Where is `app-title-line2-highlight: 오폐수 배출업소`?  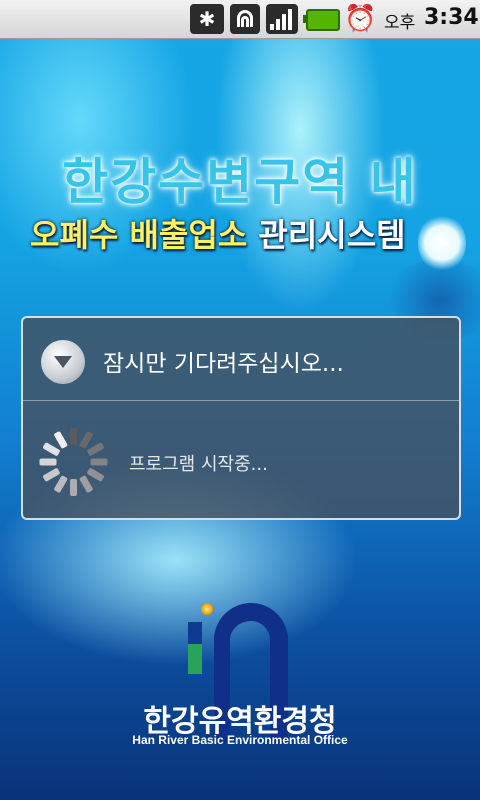
app-title-line2-highlight: 오폐수 배출업소 is located at coordinates (139, 235).